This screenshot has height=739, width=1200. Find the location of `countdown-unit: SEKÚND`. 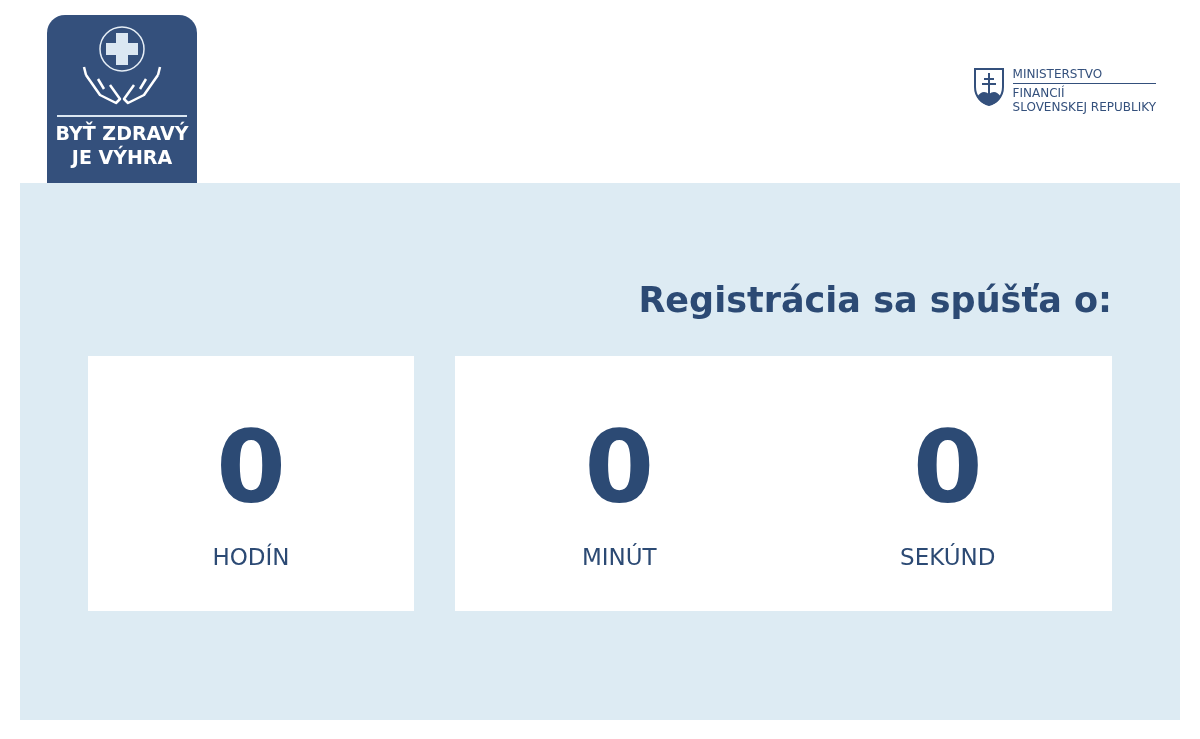

countdown-unit: SEKÚND is located at coordinates (948, 557).